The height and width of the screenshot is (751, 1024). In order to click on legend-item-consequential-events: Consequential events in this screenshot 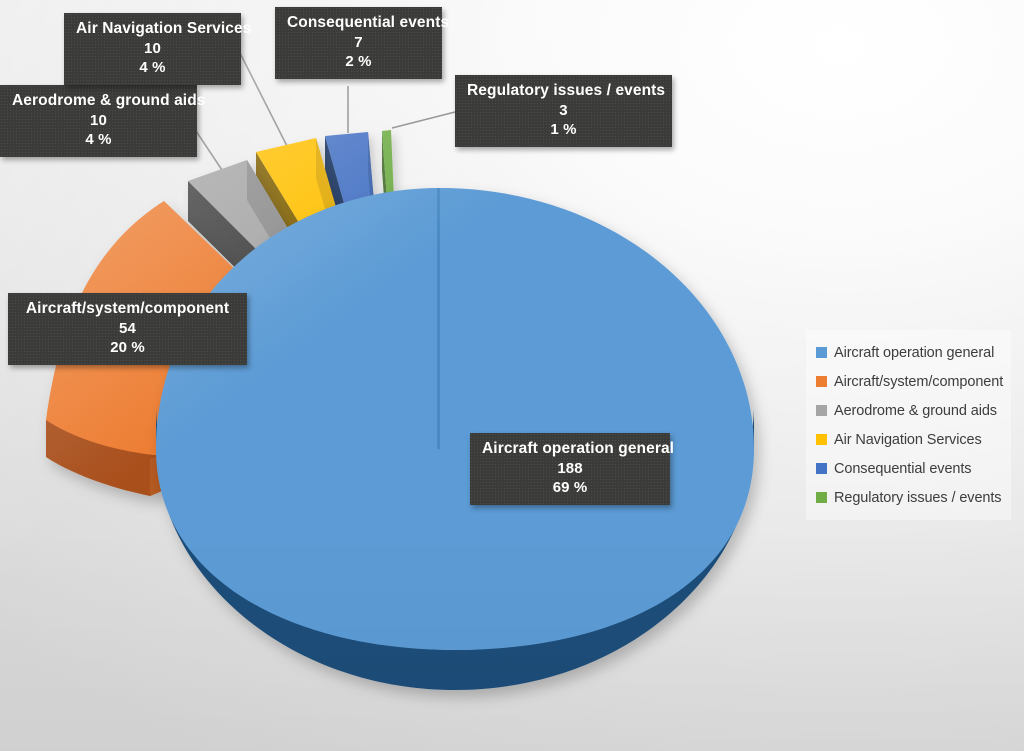, I will do `click(910, 468)`.